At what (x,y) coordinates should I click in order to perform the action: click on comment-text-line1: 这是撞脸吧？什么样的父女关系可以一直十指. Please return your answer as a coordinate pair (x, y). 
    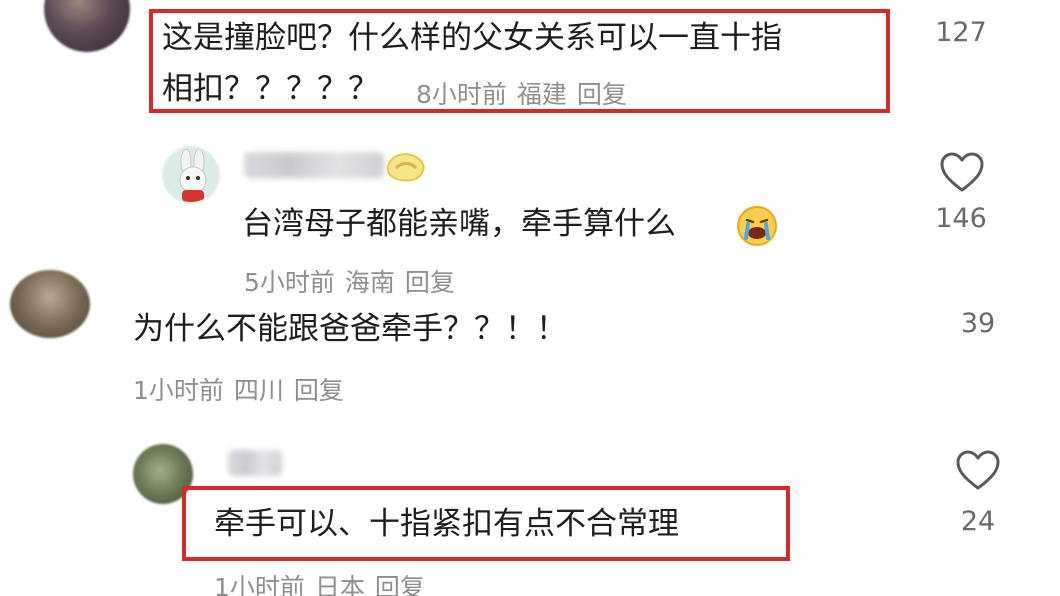
    Looking at the image, I should click on (472, 38).